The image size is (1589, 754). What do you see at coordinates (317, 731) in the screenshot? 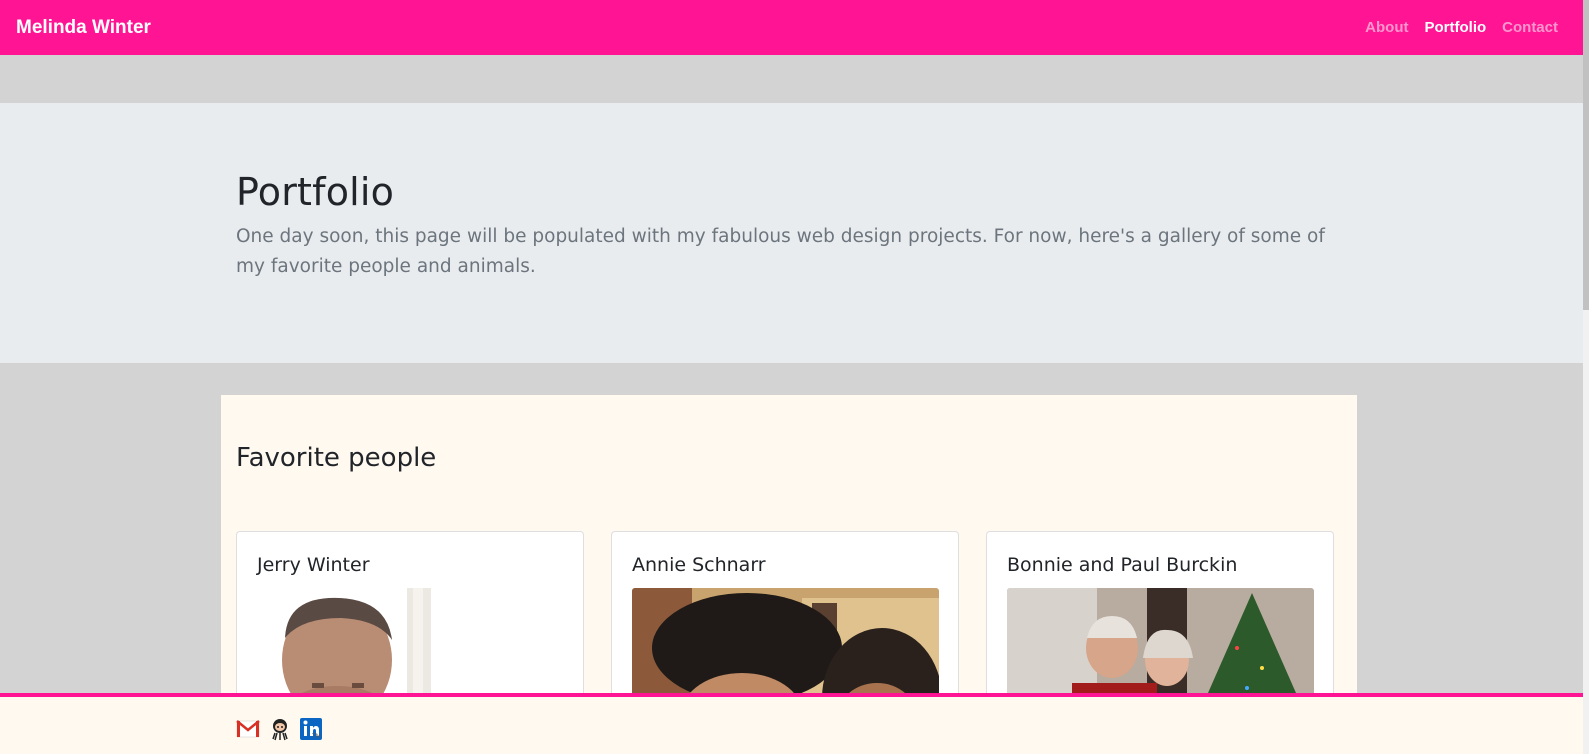
I see `linkedin-icon` at bounding box center [317, 731].